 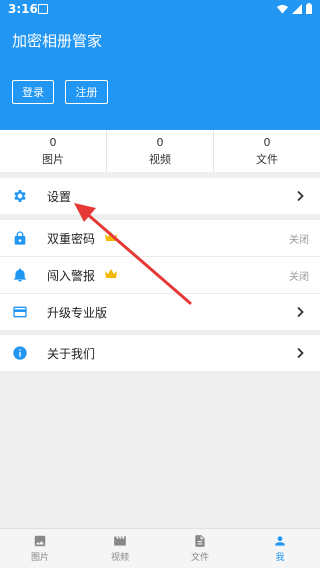 I want to click on stat-label: 图片, so click(x=53, y=159).